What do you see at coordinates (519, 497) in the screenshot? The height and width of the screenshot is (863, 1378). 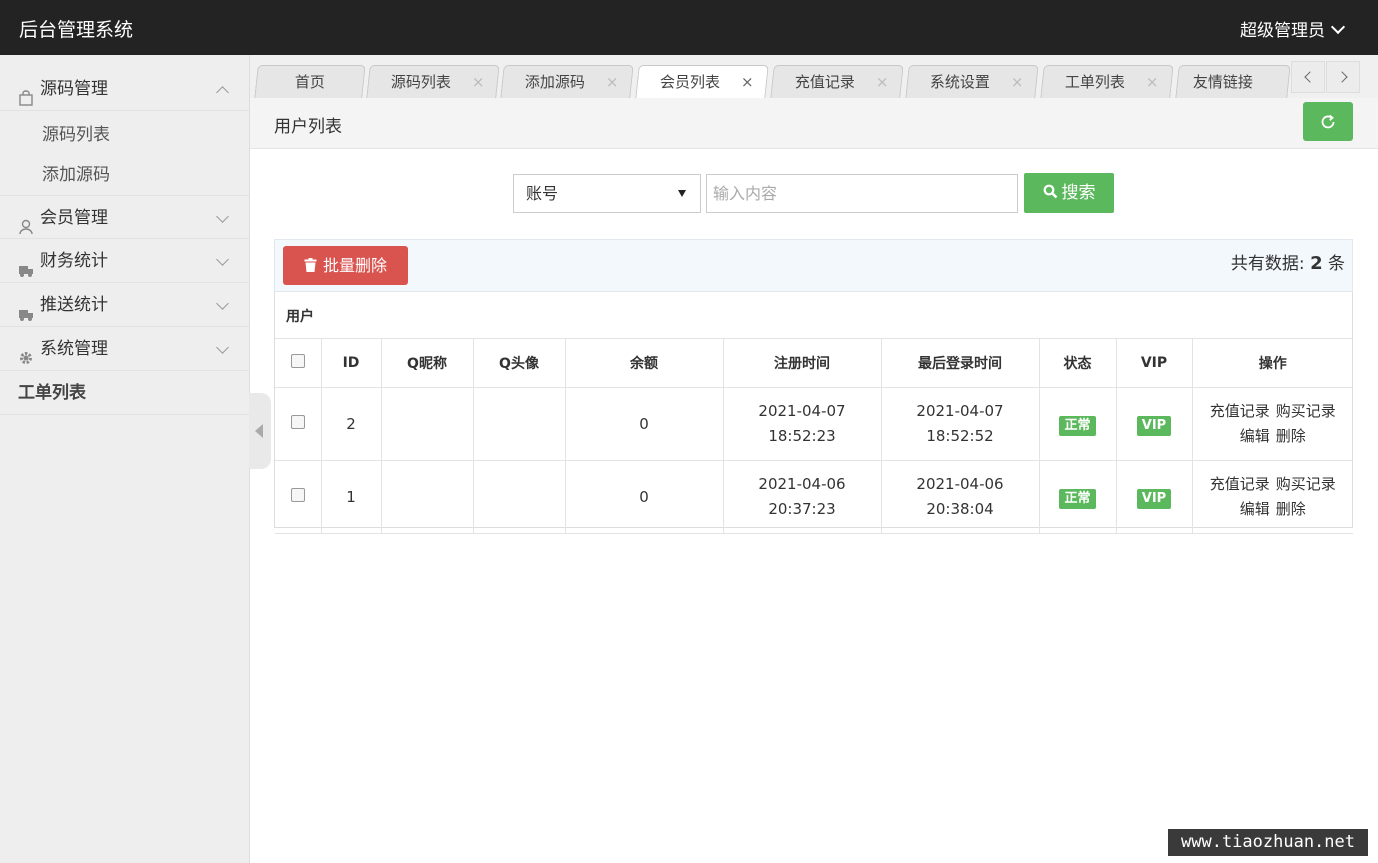 I see `cell-avatar` at bounding box center [519, 497].